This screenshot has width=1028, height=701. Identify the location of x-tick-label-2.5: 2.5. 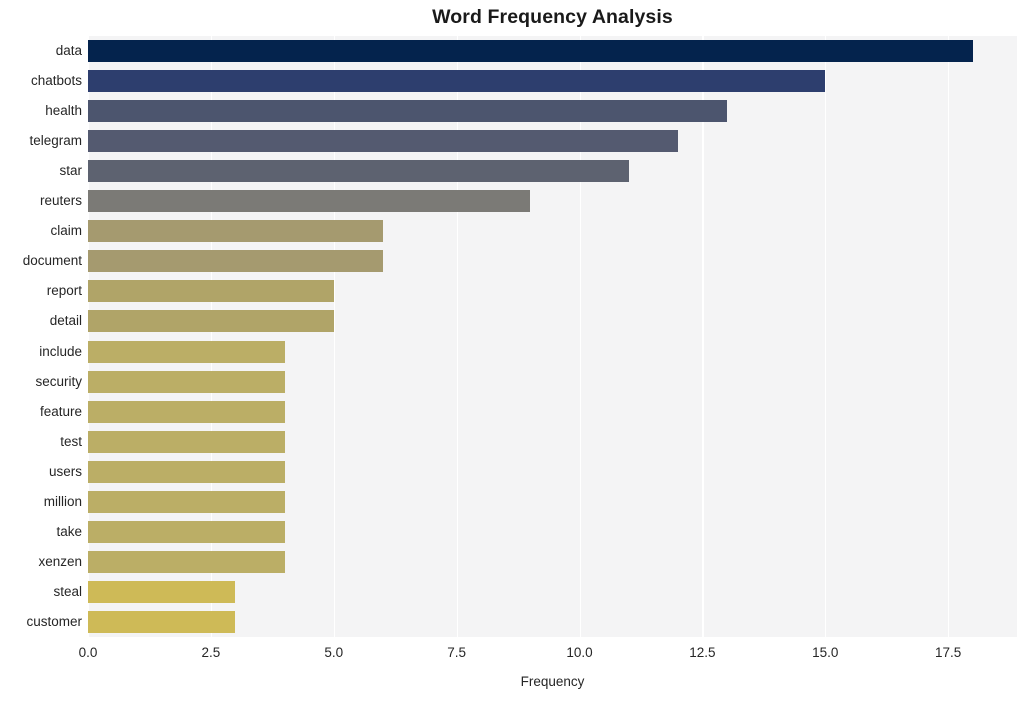
(211, 652).